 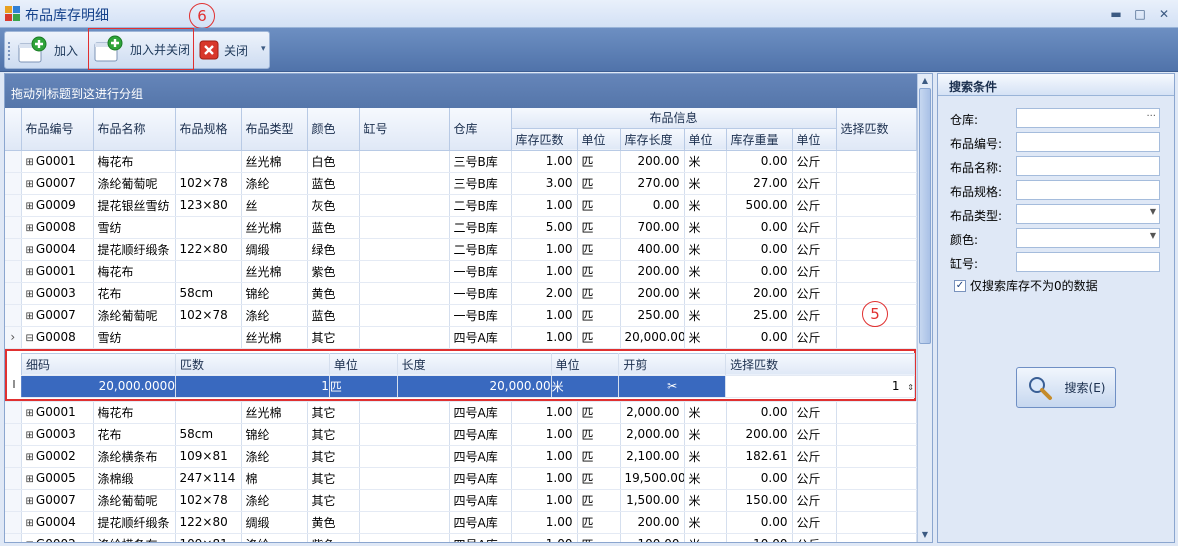 I want to click on close-button: 关闭, so click(x=230, y=50).